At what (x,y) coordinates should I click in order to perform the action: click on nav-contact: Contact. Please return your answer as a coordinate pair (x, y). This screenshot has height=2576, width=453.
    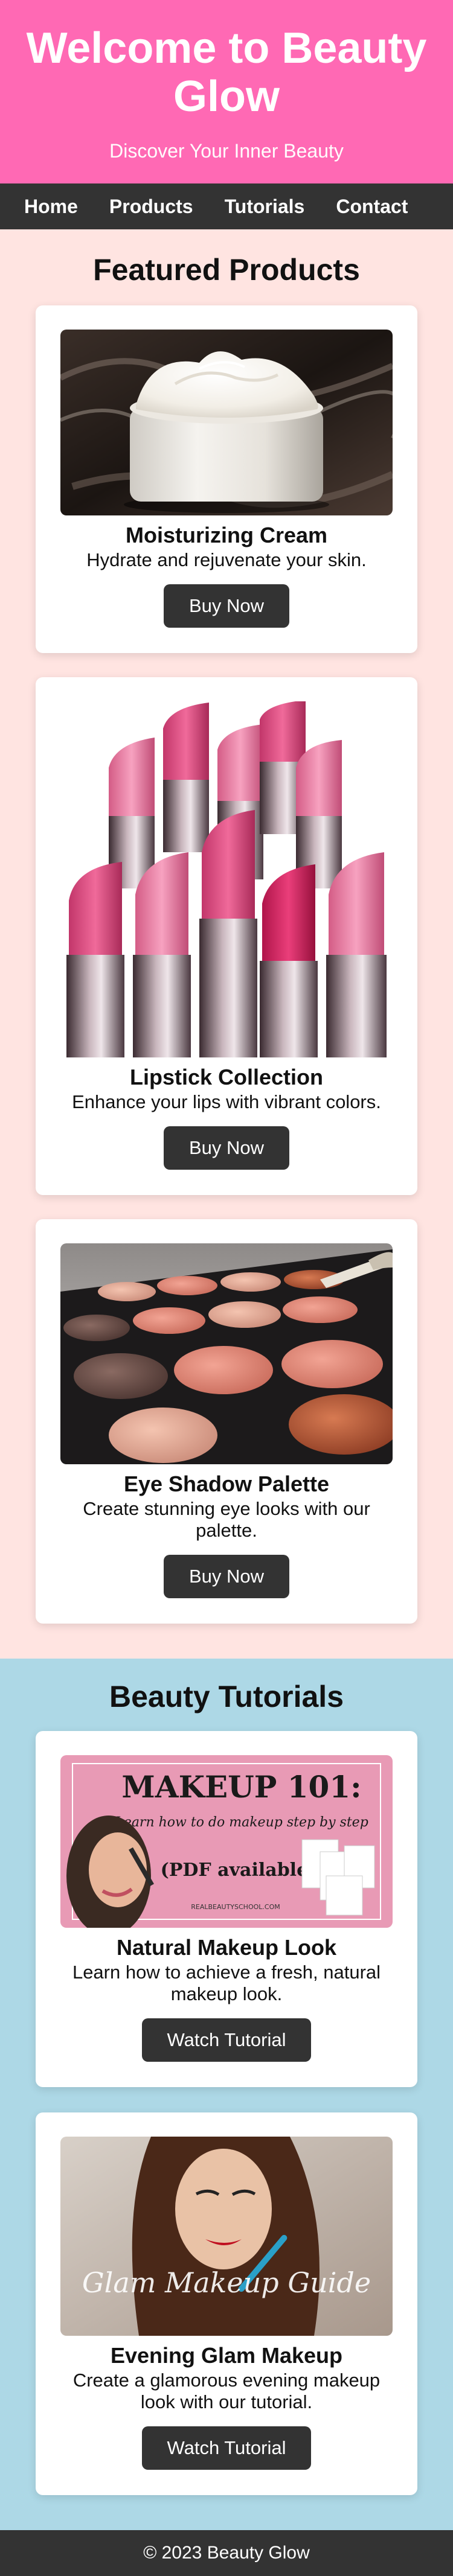
    Looking at the image, I should click on (372, 207).